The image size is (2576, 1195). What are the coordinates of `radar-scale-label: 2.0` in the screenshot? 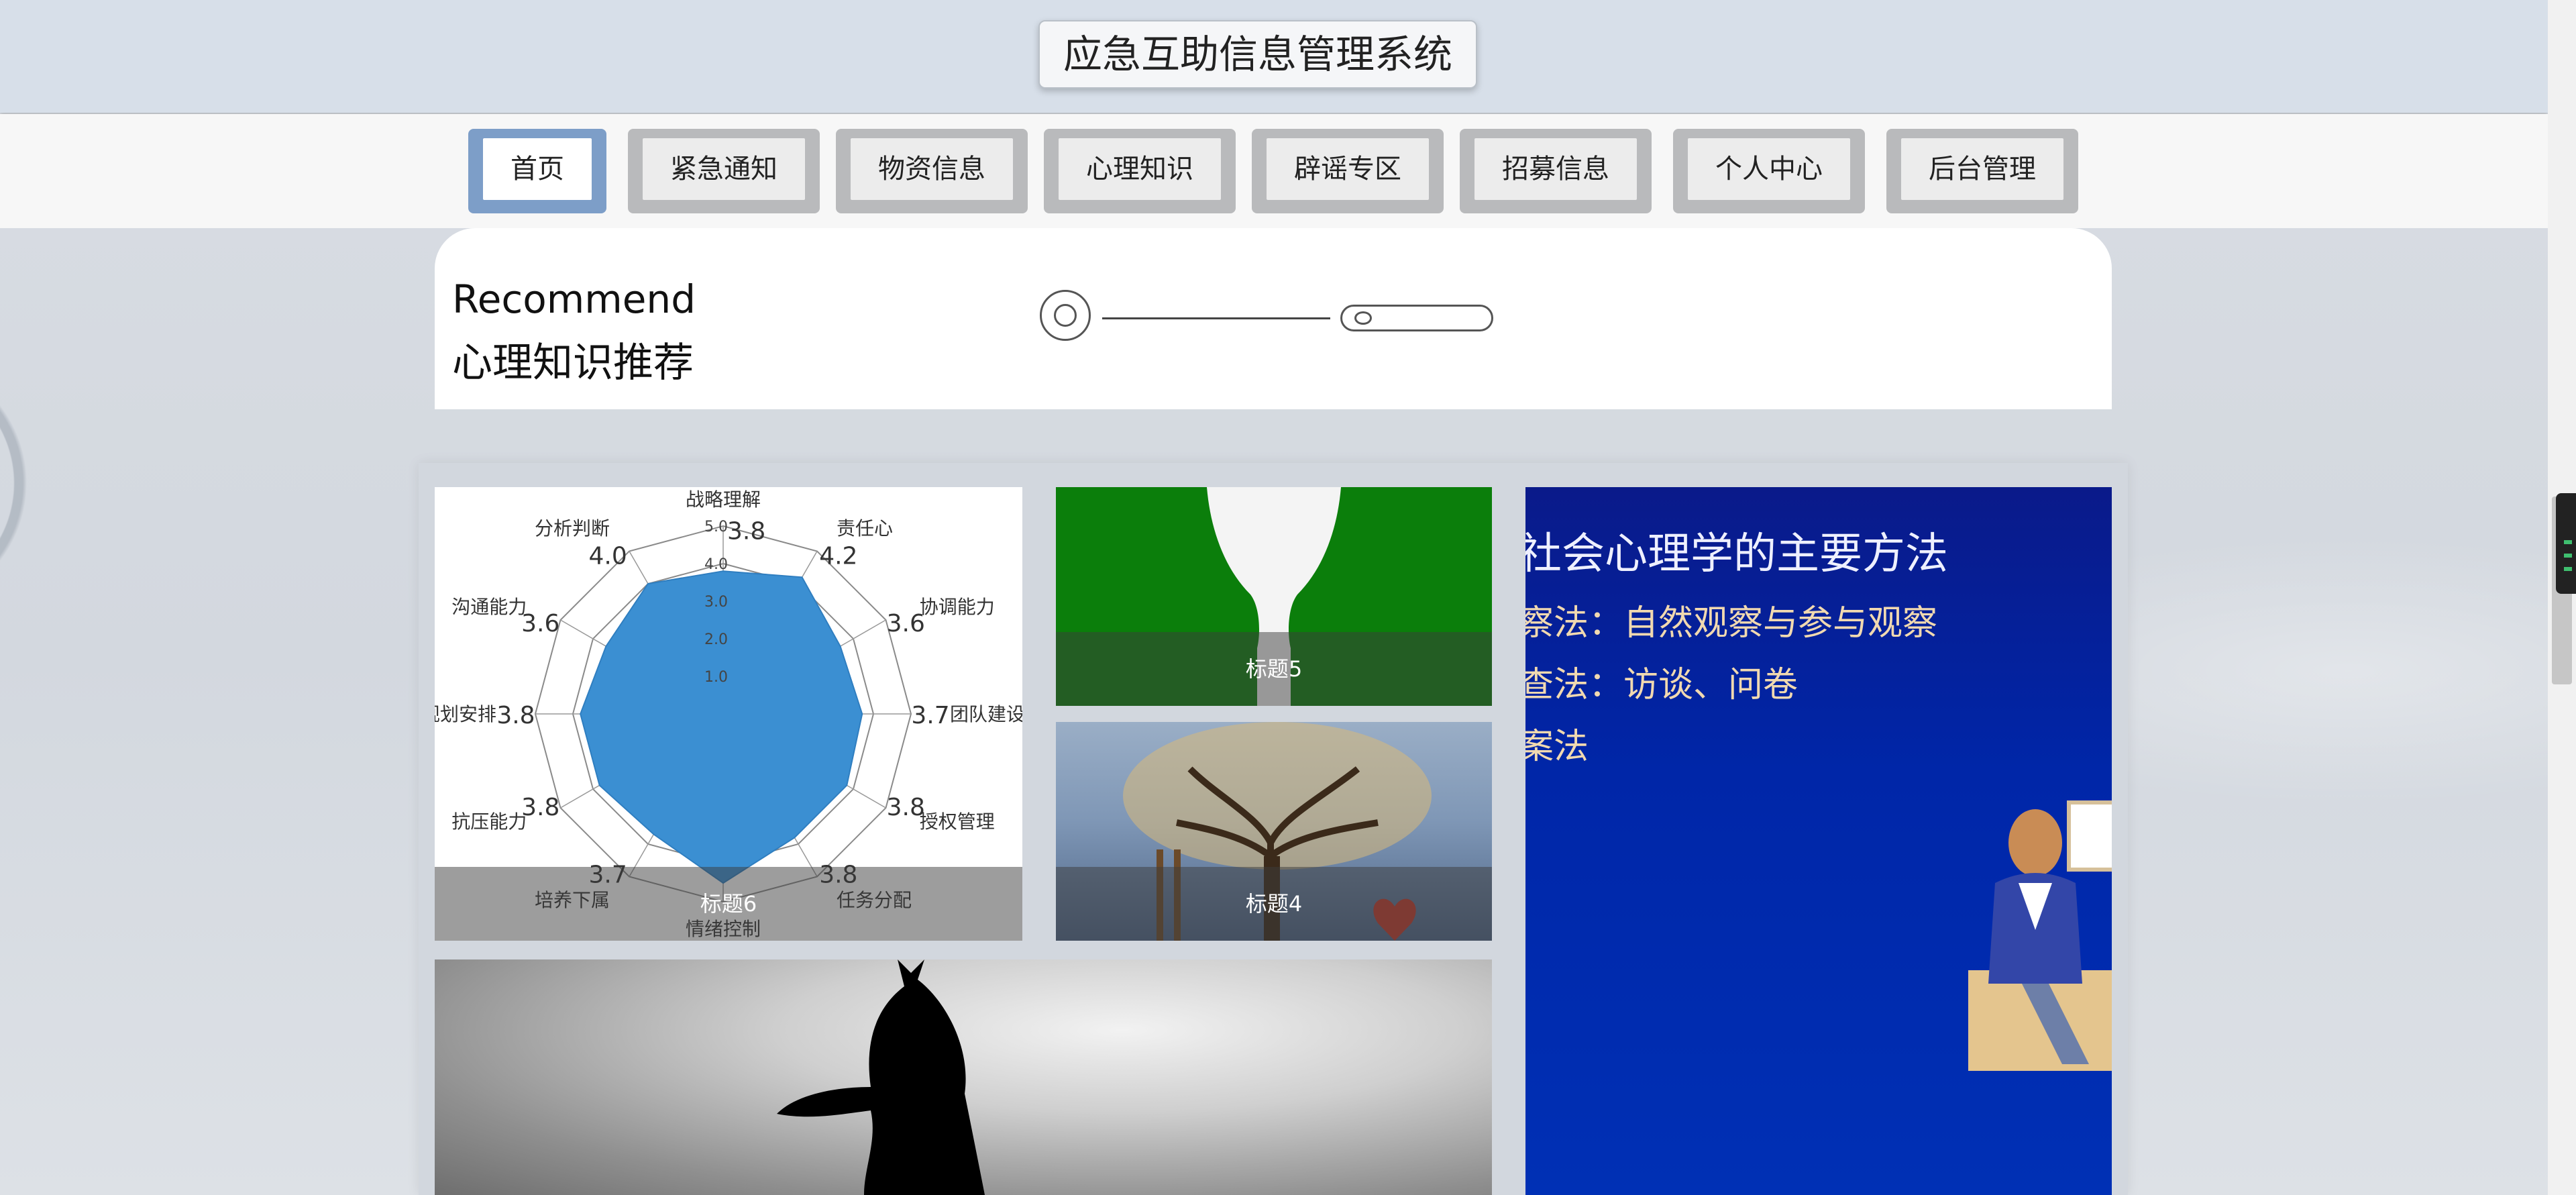 It's located at (716, 639).